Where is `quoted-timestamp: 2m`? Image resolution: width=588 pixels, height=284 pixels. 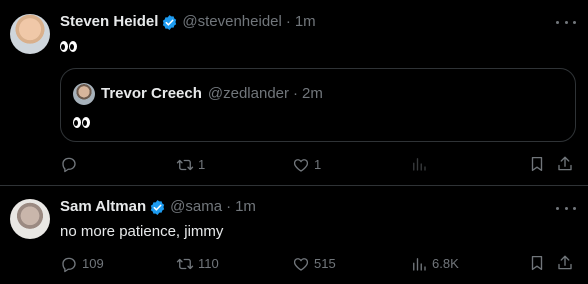
quoted-timestamp: 2m is located at coordinates (312, 93).